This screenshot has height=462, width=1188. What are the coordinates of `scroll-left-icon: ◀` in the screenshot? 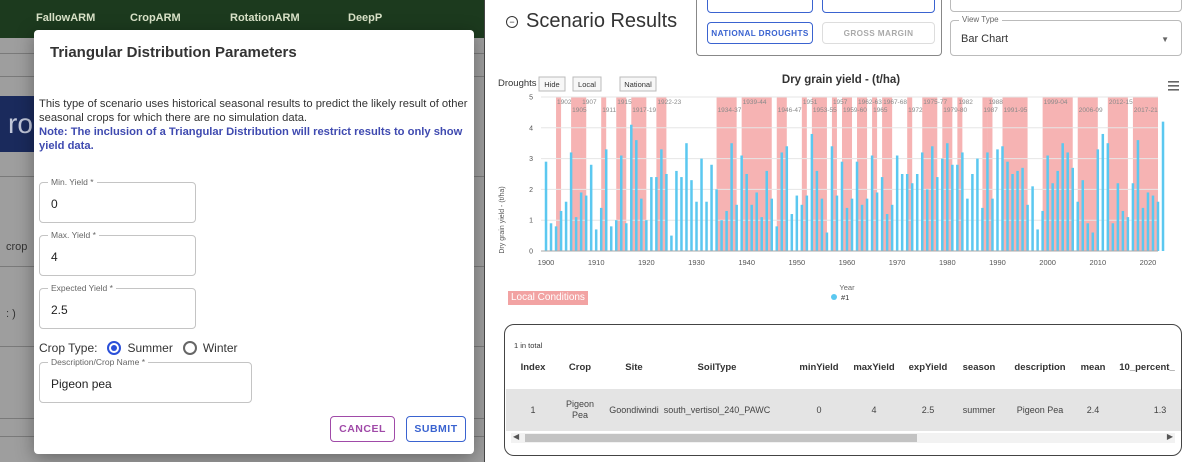 It's located at (516, 436).